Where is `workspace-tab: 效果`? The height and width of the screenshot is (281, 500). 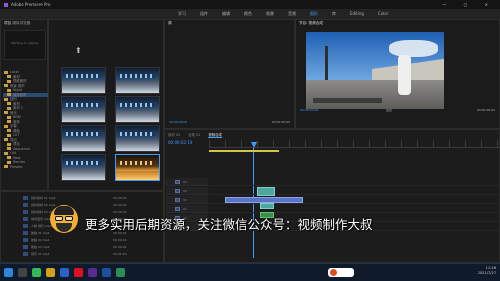 workspace-tab: 效果 is located at coordinates (270, 14).